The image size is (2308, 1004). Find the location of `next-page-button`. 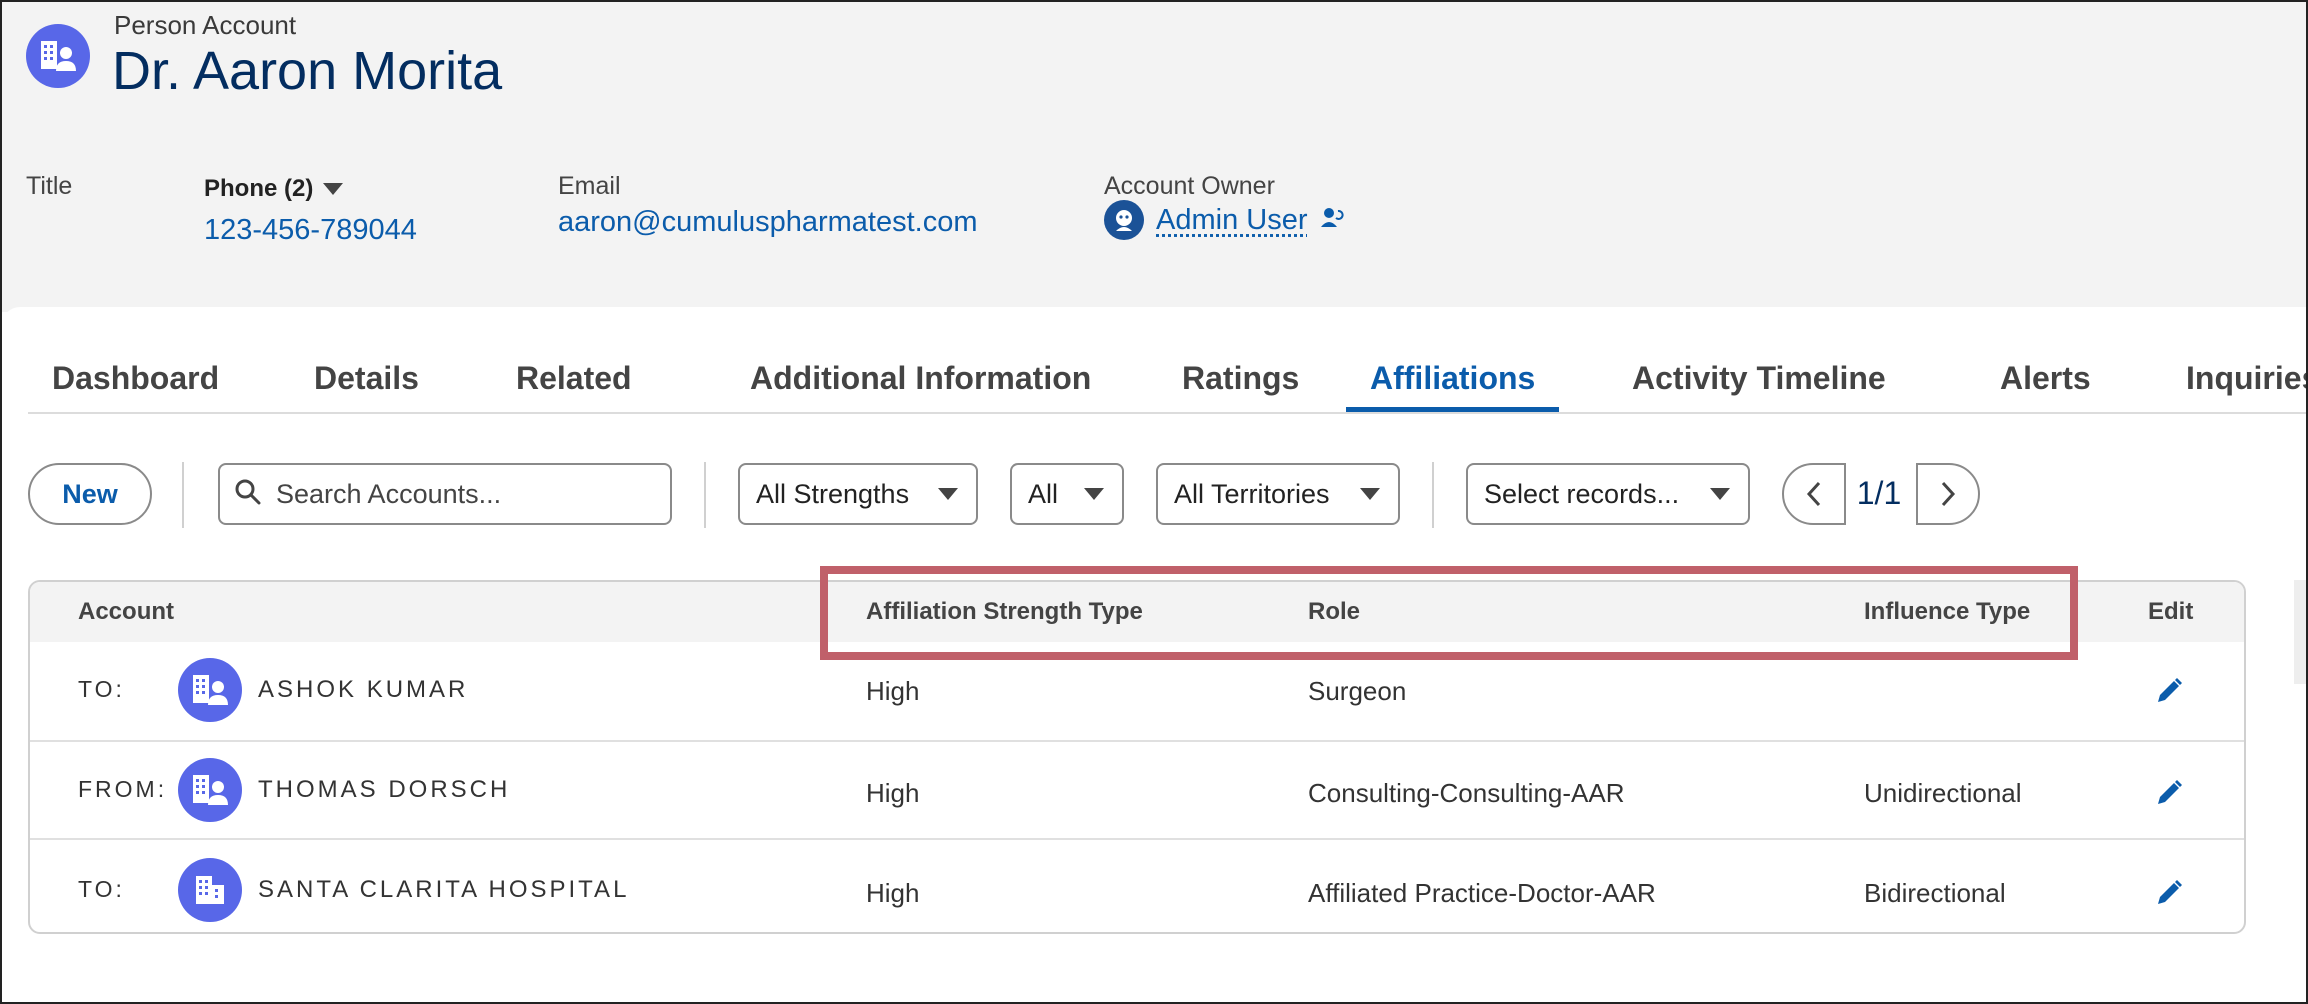

next-page-button is located at coordinates (1948, 494).